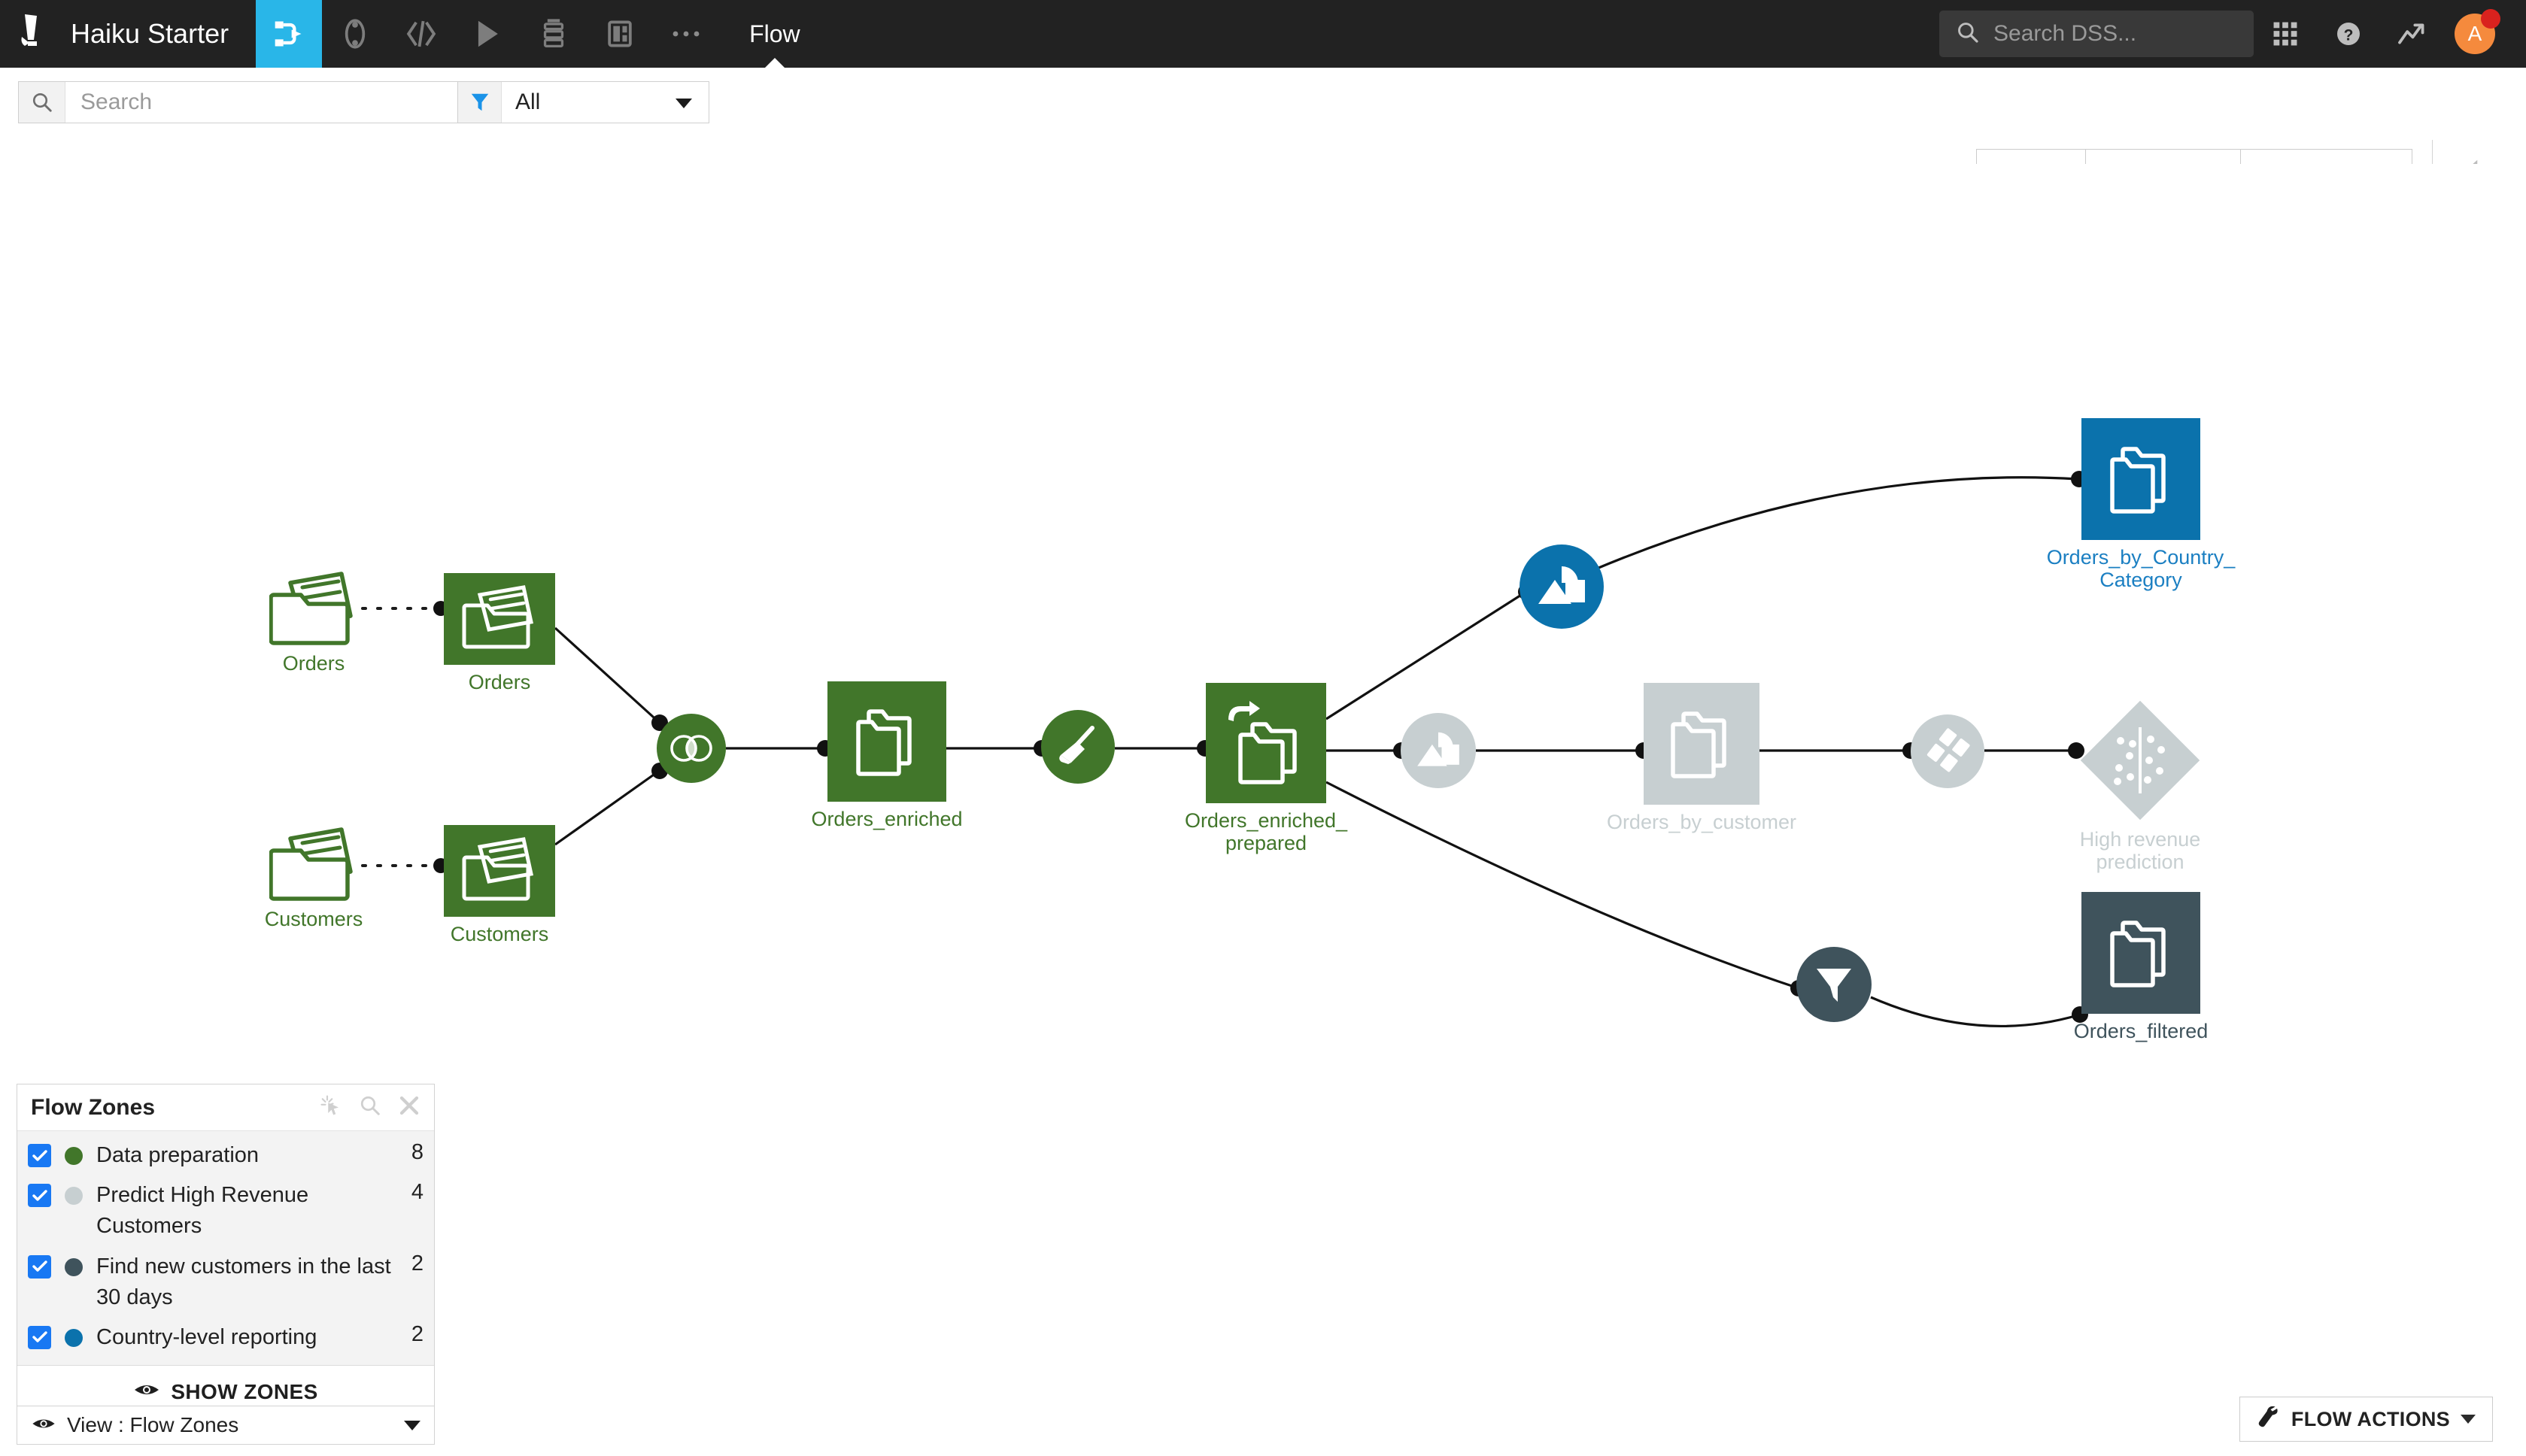  I want to click on broom-icon, so click(1077, 745).